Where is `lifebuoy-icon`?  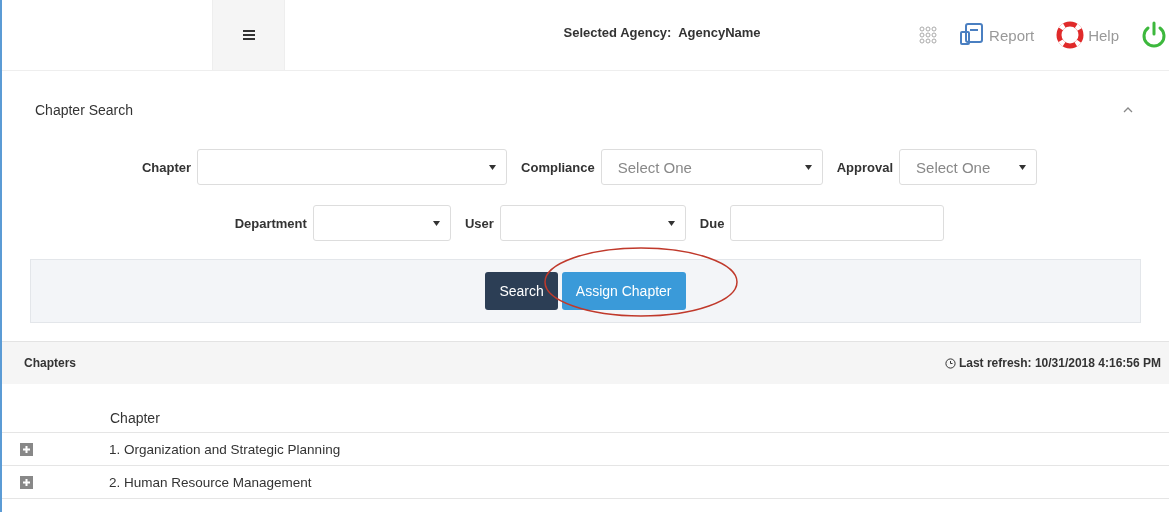 lifebuoy-icon is located at coordinates (1070, 35).